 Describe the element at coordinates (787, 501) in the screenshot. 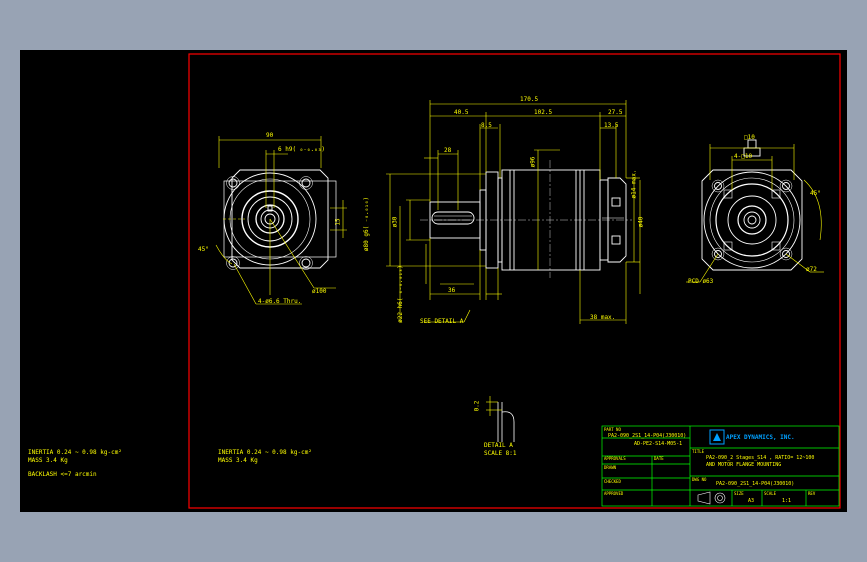

I see `tb-scale: 1:1` at that location.